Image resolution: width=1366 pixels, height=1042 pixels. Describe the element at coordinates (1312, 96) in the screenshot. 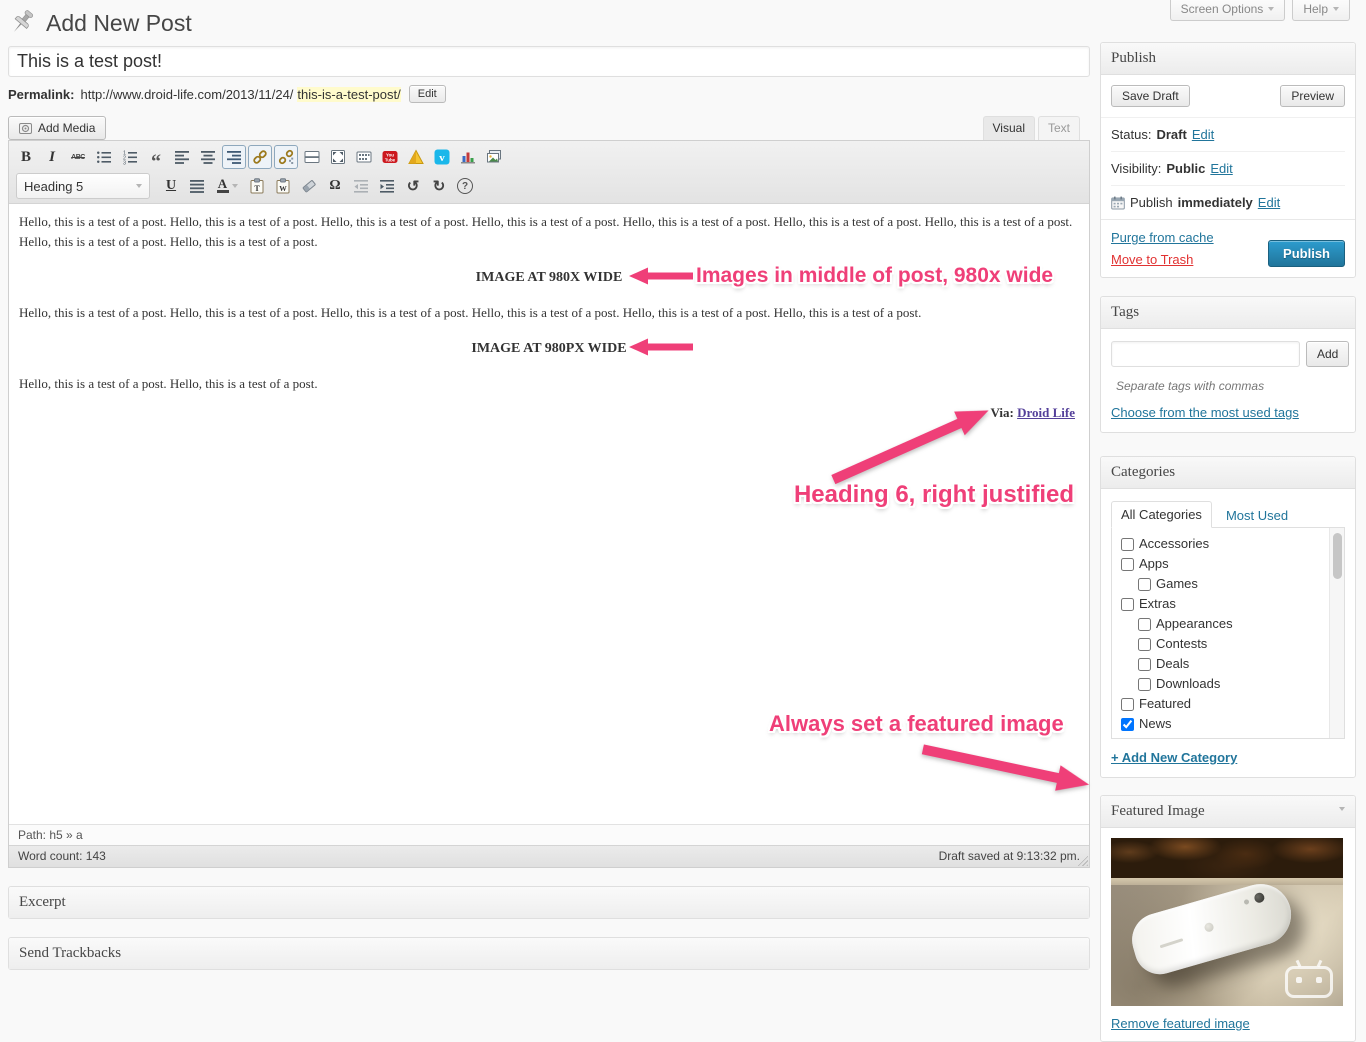

I see `preview-button: Preview` at that location.